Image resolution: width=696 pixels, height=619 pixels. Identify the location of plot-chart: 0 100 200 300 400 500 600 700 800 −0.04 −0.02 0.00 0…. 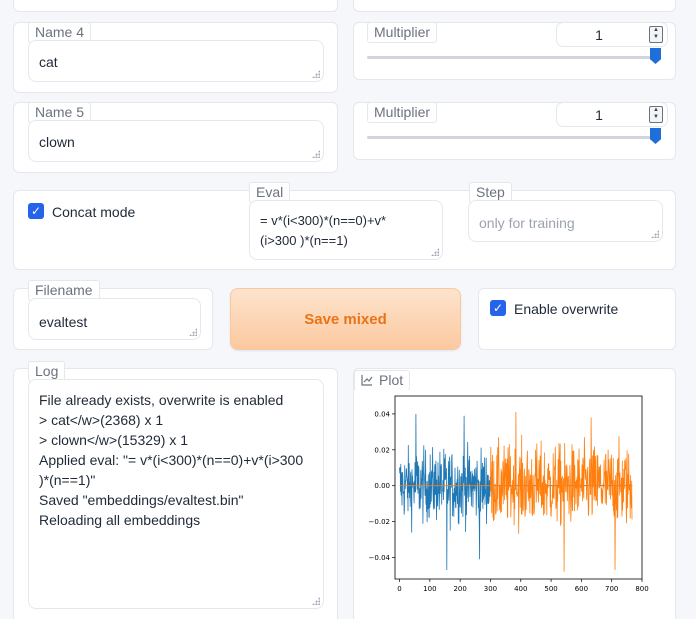
(509, 494).